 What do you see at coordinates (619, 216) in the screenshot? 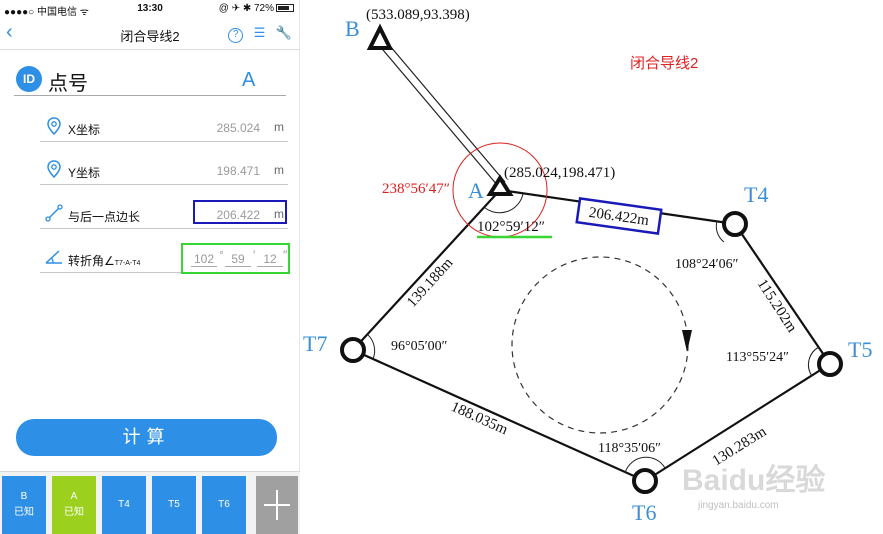
I see `length-a-t4-group: 206.422m` at bounding box center [619, 216].